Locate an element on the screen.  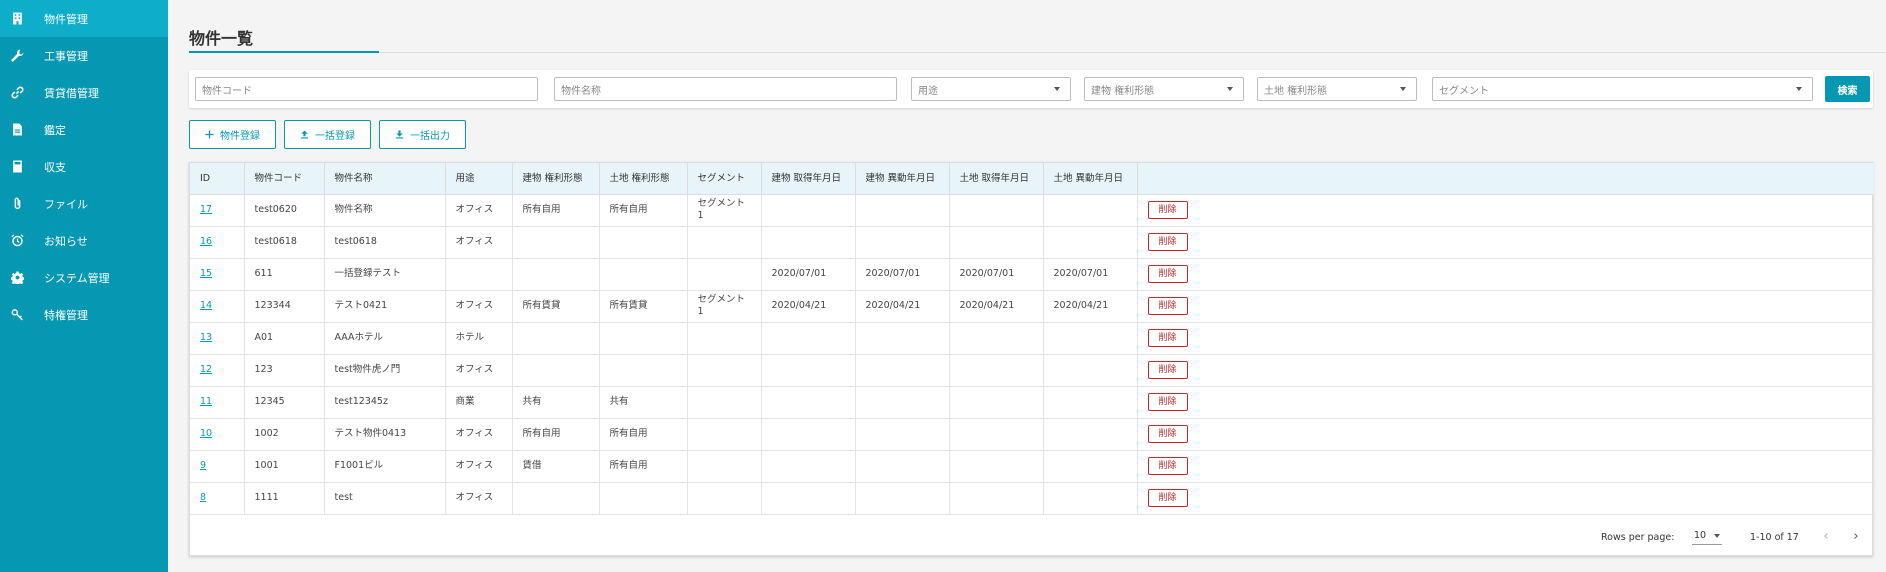
cell-name: F1001ビル is located at coordinates (385, 466).